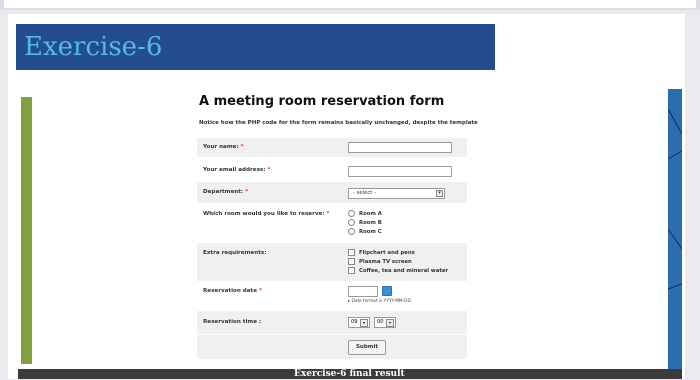 This screenshot has height=380, width=700. Describe the element at coordinates (367, 347) in the screenshot. I see `submit-button: Submit` at that location.